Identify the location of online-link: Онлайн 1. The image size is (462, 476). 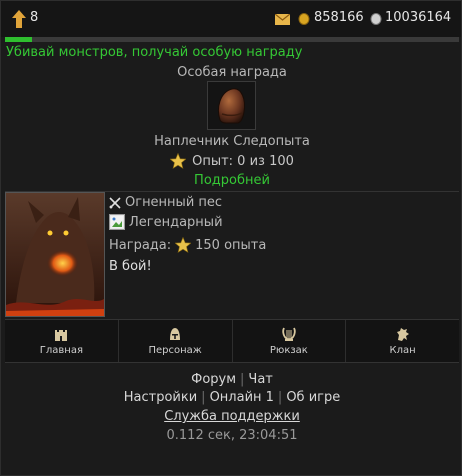
(242, 397).